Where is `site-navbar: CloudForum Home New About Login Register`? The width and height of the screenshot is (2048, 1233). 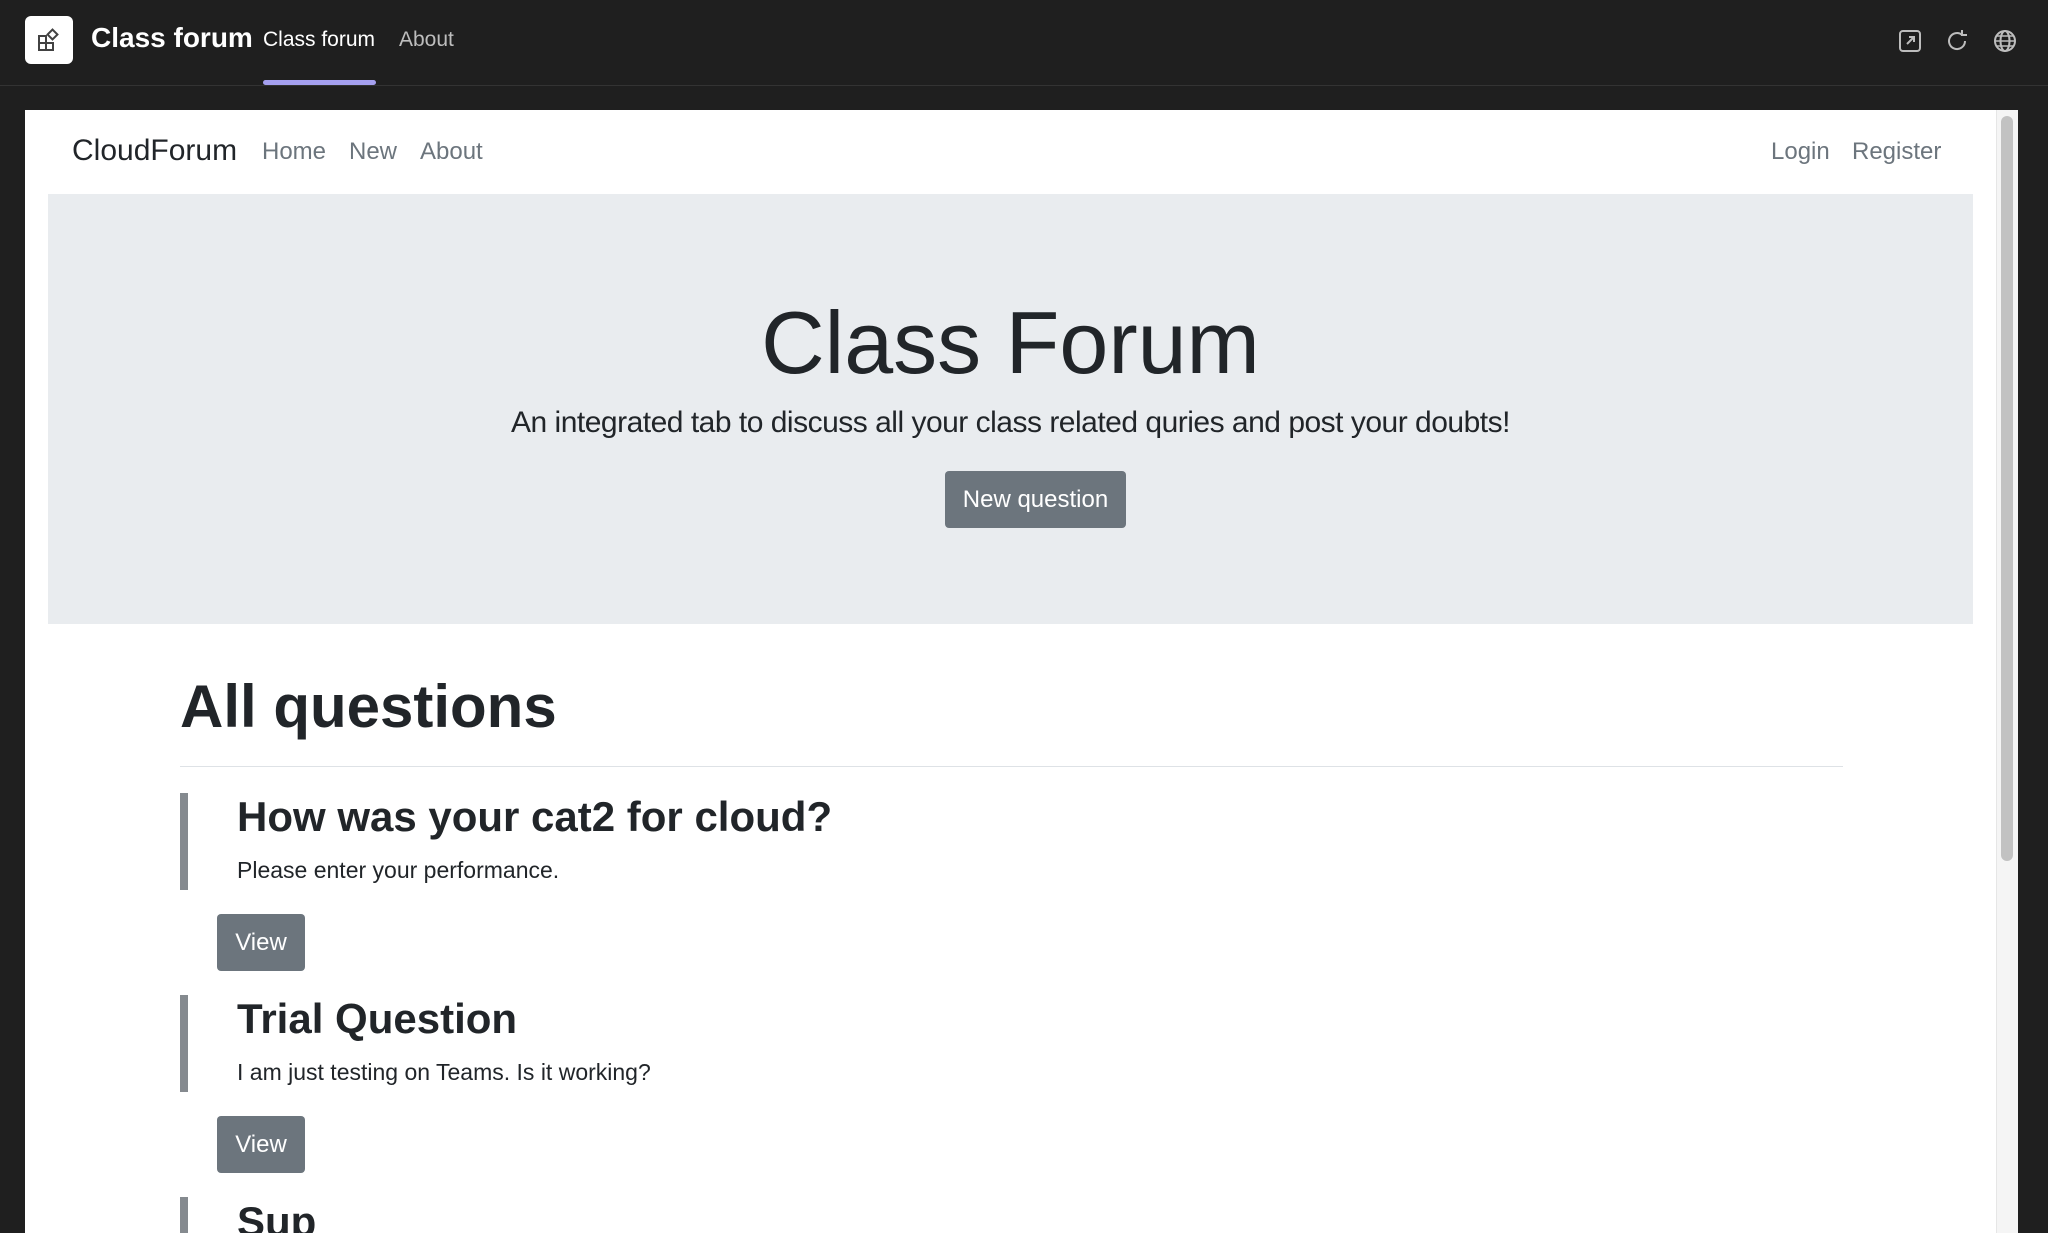 site-navbar: CloudForum Home New About Login Register is located at coordinates (1010, 152).